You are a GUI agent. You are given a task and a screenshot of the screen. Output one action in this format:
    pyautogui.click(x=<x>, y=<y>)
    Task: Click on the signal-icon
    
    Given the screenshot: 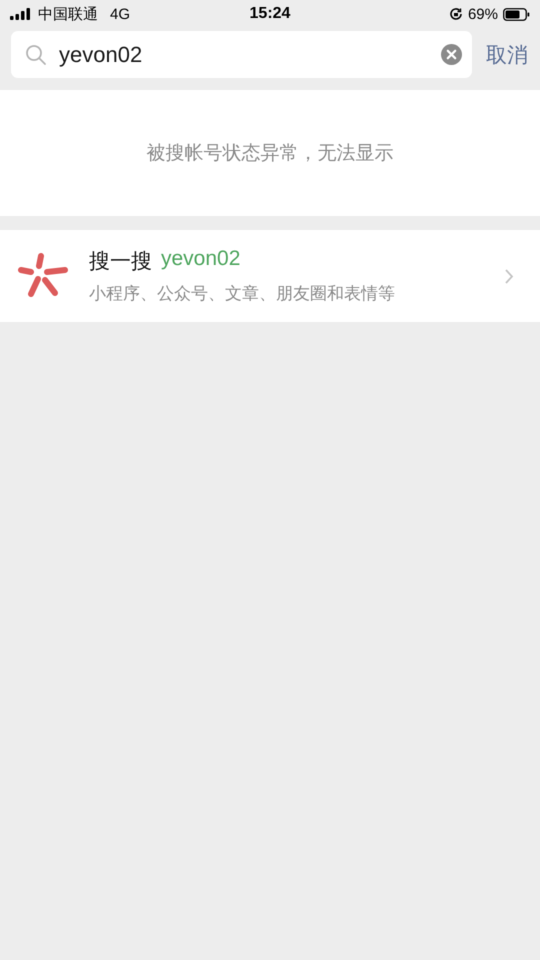 What is the action you would take?
    pyautogui.click(x=21, y=14)
    